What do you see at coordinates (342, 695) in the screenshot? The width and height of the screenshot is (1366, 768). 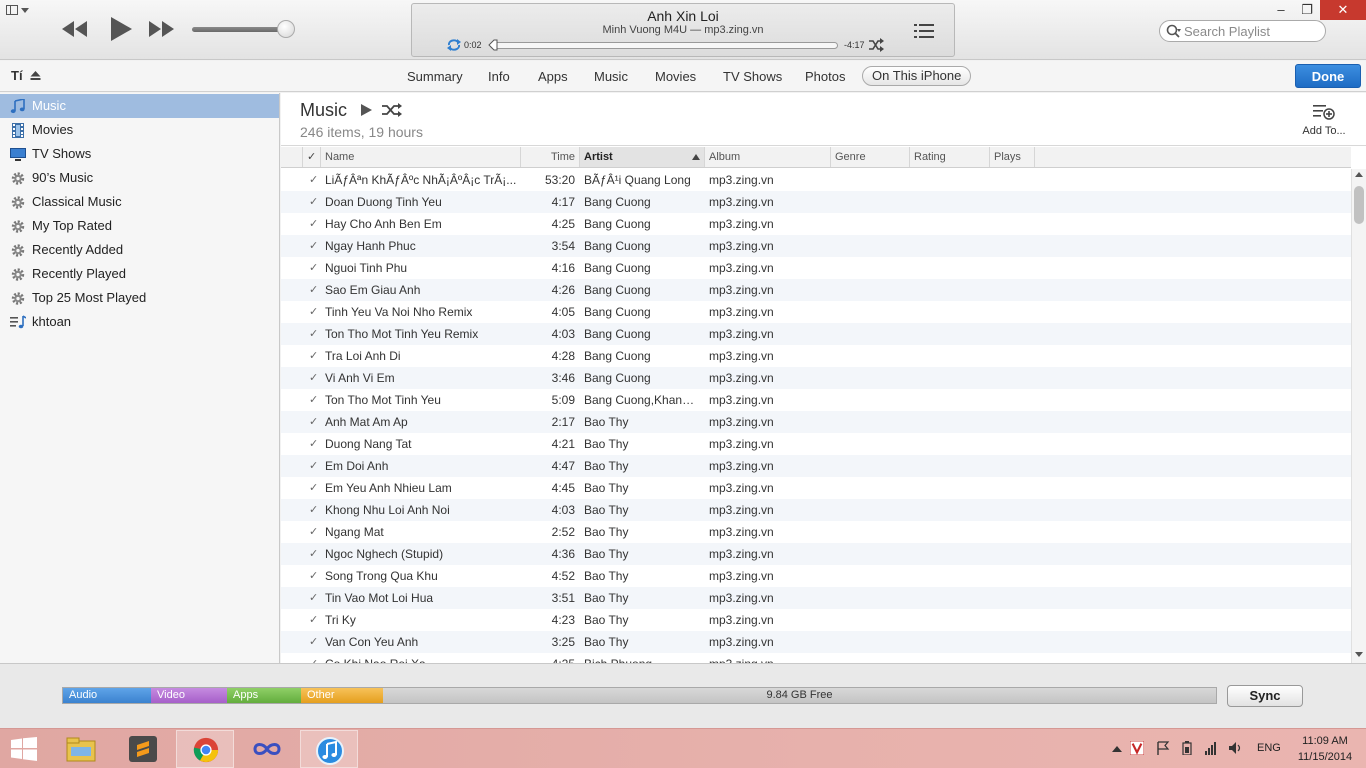 I see `capacity-segment-other: Other` at bounding box center [342, 695].